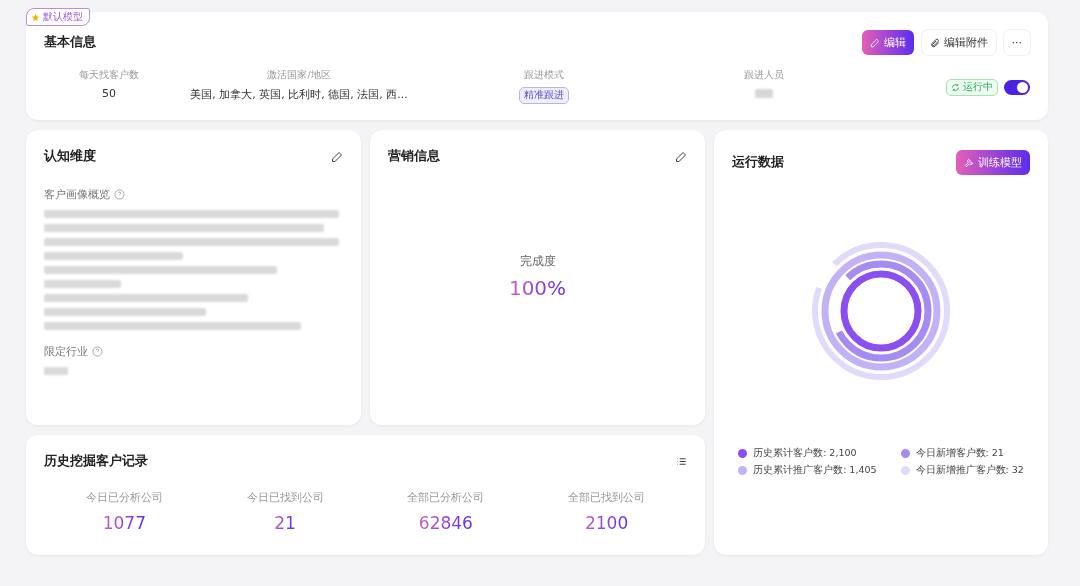 The height and width of the screenshot is (586, 1080). What do you see at coordinates (96, 461) in the screenshot?
I see `card-title: 历史挖掘客户记录` at bounding box center [96, 461].